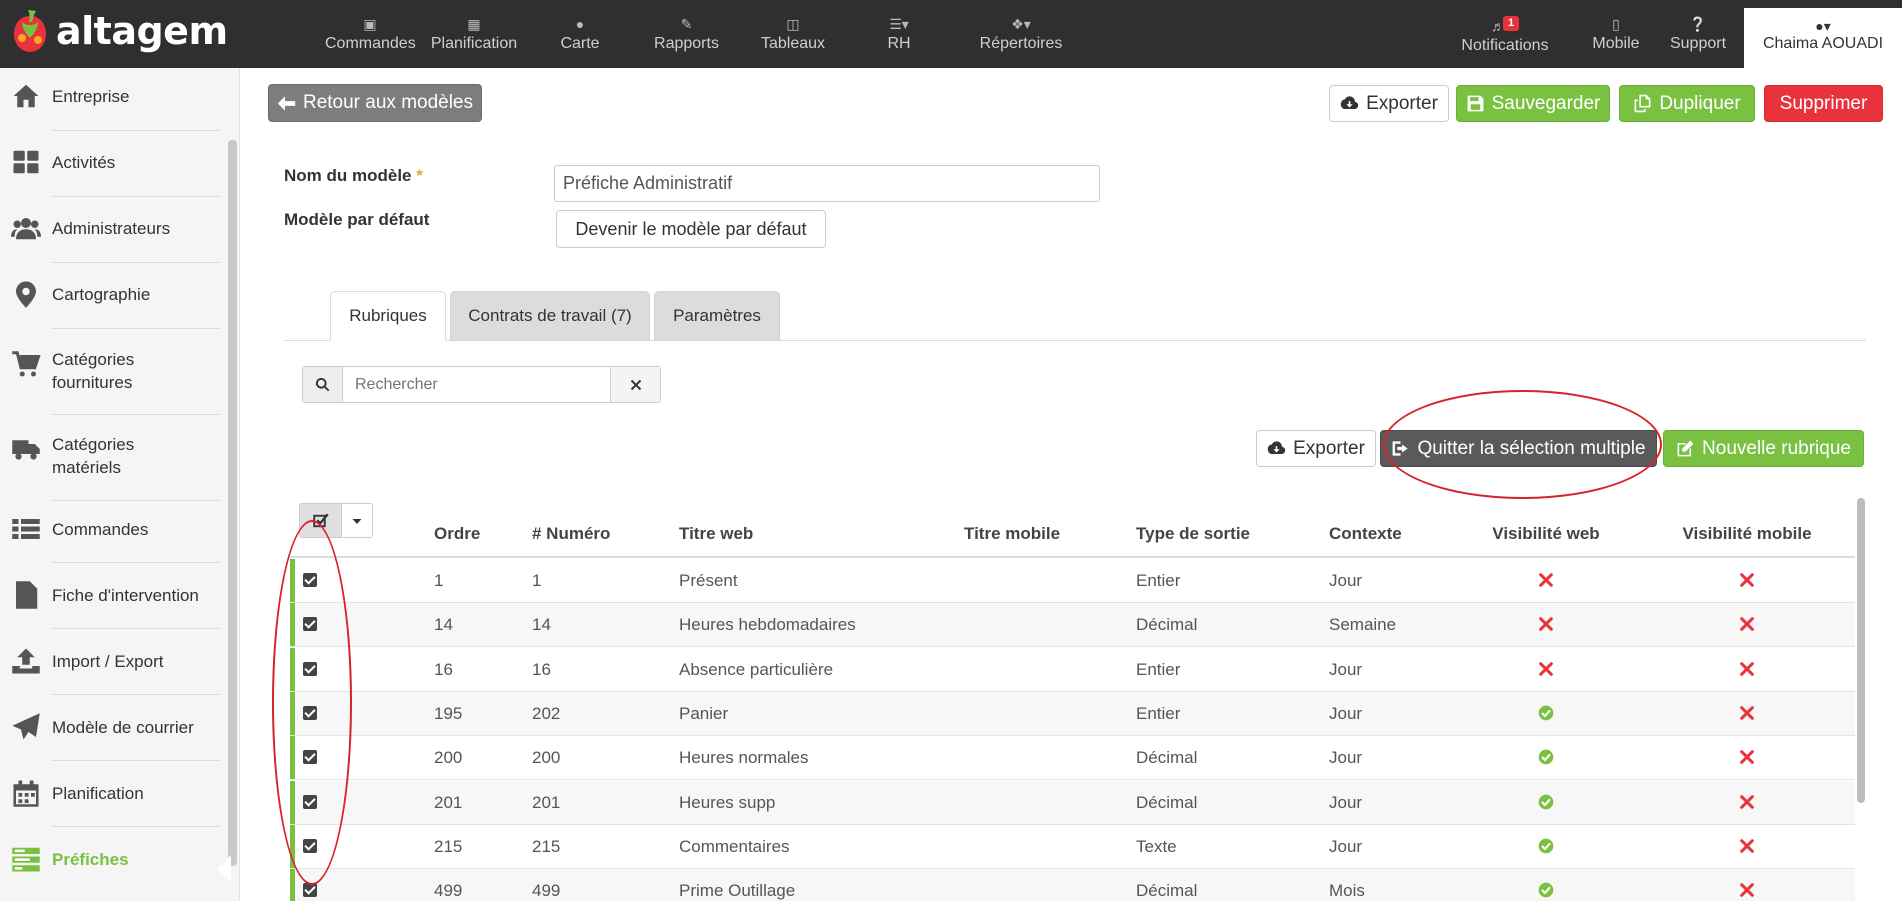 The width and height of the screenshot is (1902, 901). Describe the element at coordinates (716, 534) in the screenshot. I see `column-header-titre-web: Titre web` at that location.